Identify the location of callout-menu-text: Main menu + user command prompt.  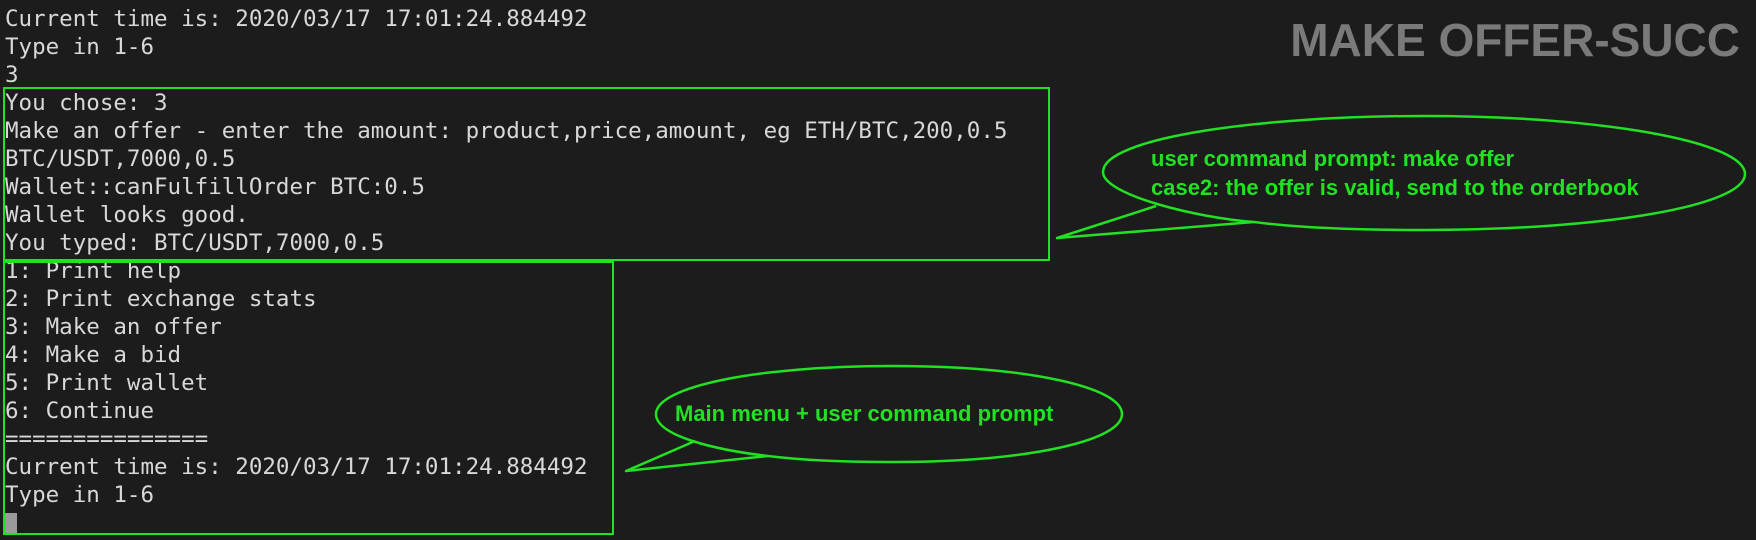
(864, 413).